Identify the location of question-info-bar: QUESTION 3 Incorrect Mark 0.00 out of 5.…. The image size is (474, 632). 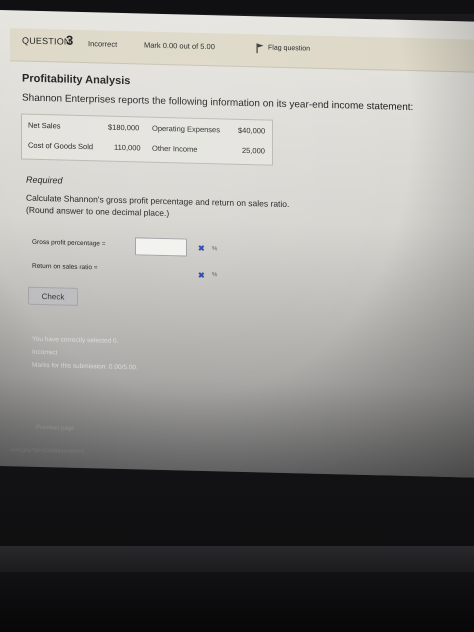
(242, 50).